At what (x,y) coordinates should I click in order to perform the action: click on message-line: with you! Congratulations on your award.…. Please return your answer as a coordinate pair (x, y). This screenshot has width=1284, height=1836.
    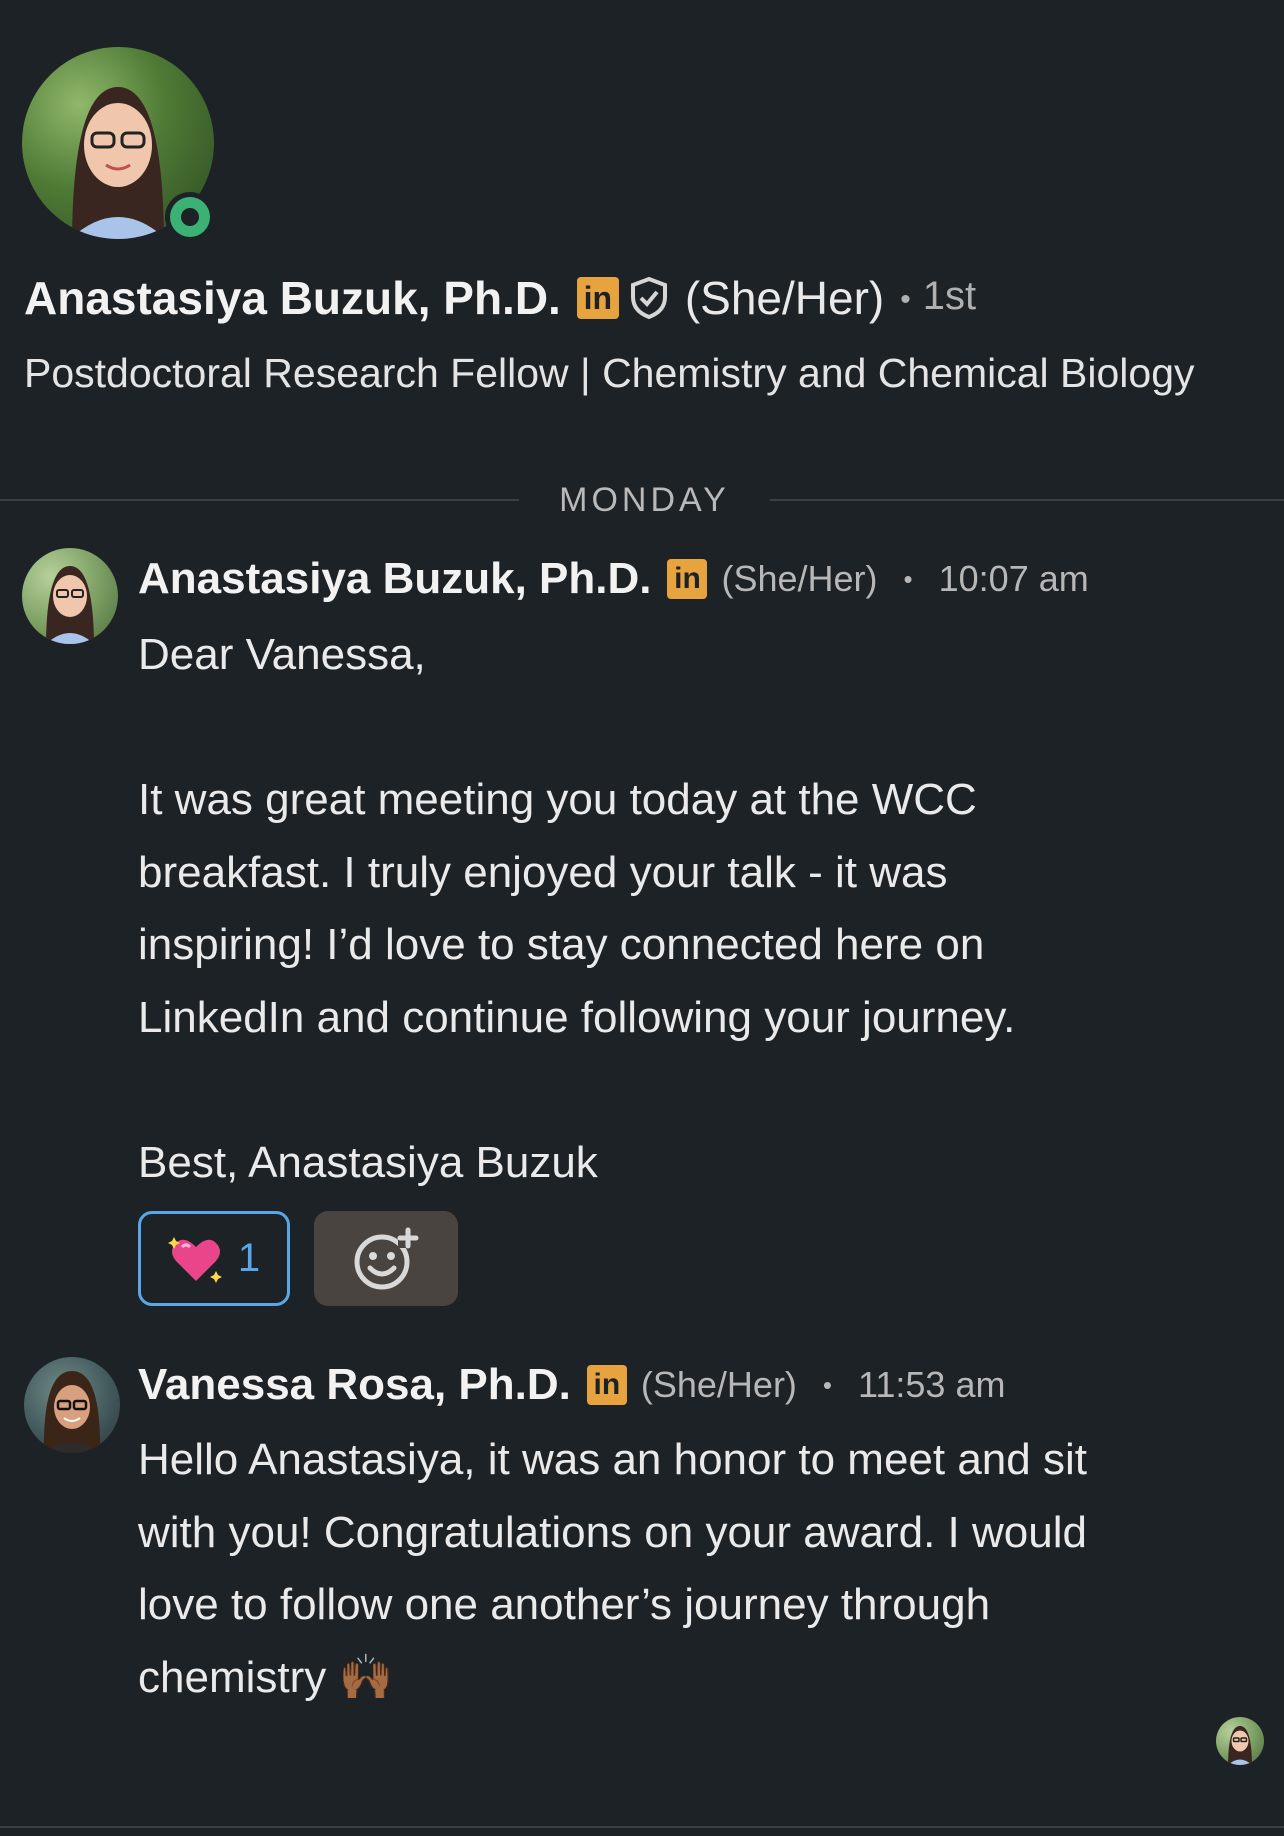
    Looking at the image, I should click on (612, 1532).